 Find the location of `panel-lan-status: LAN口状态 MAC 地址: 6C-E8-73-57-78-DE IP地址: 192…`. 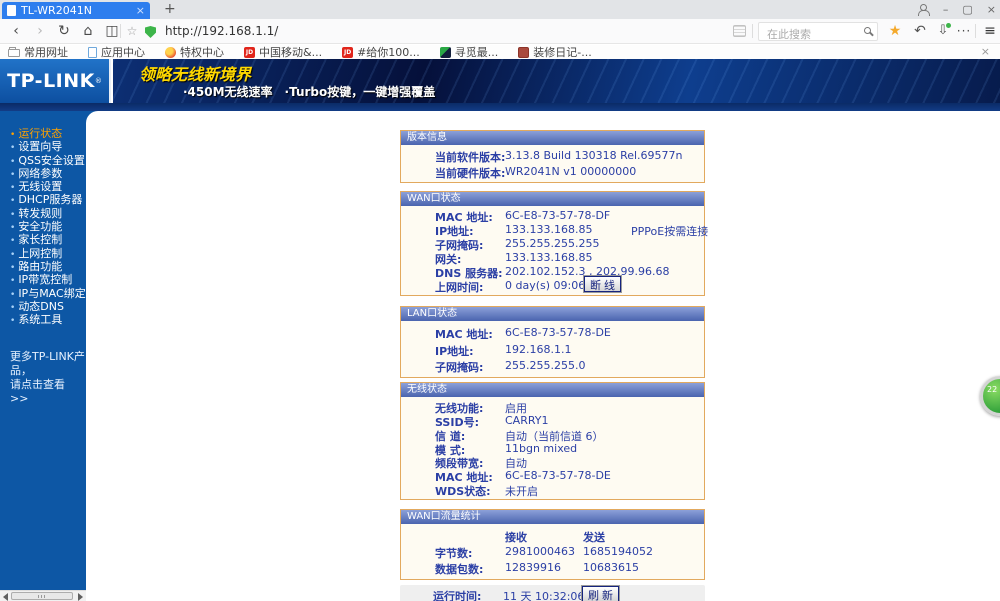

panel-lan-status: LAN口状态 MAC 地址: 6C-E8-73-57-78-DE IP地址: 192… is located at coordinates (552, 342).